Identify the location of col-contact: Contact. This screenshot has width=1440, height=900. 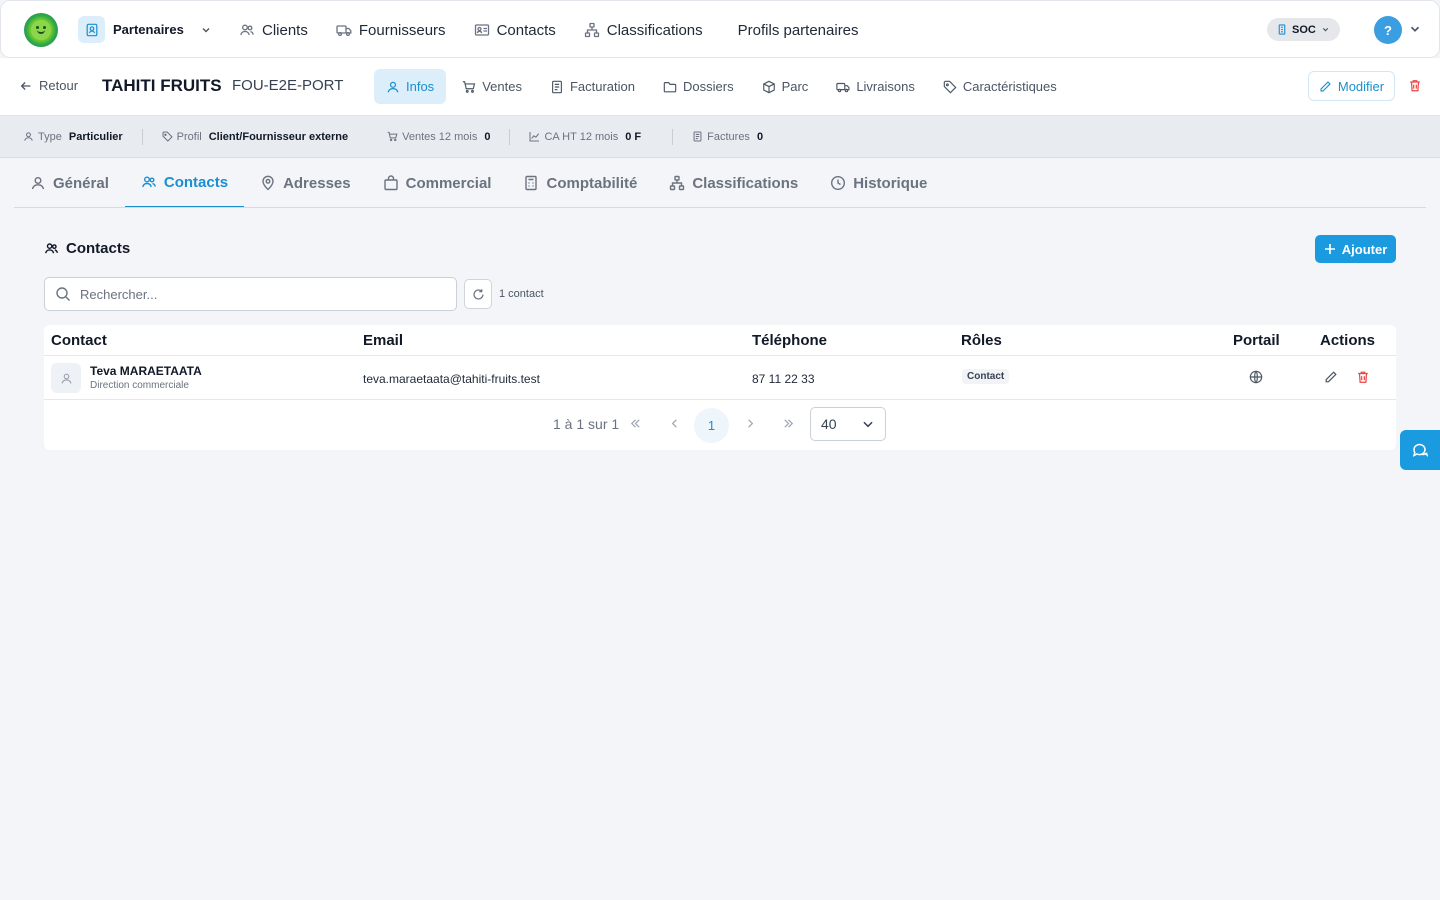
(79, 340).